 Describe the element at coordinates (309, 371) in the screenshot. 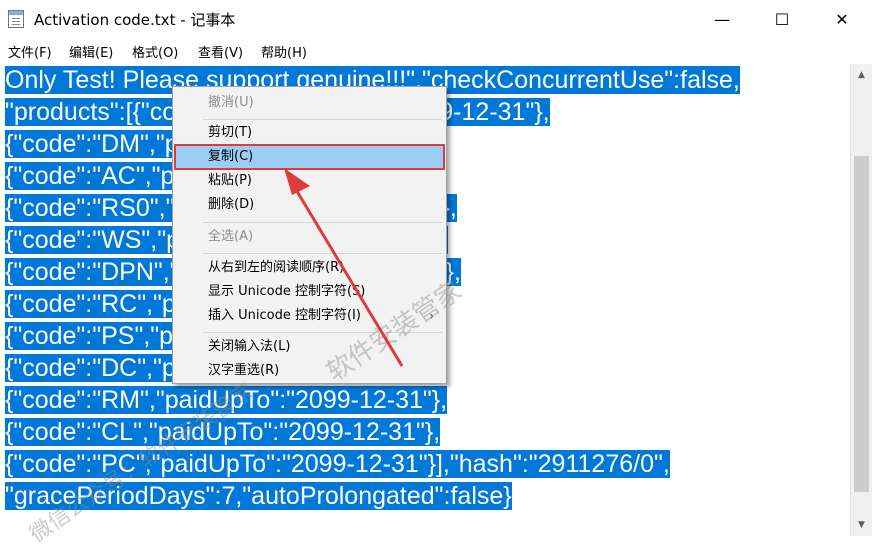

I see `menu-reconvert: 汉字重选(R)` at that location.